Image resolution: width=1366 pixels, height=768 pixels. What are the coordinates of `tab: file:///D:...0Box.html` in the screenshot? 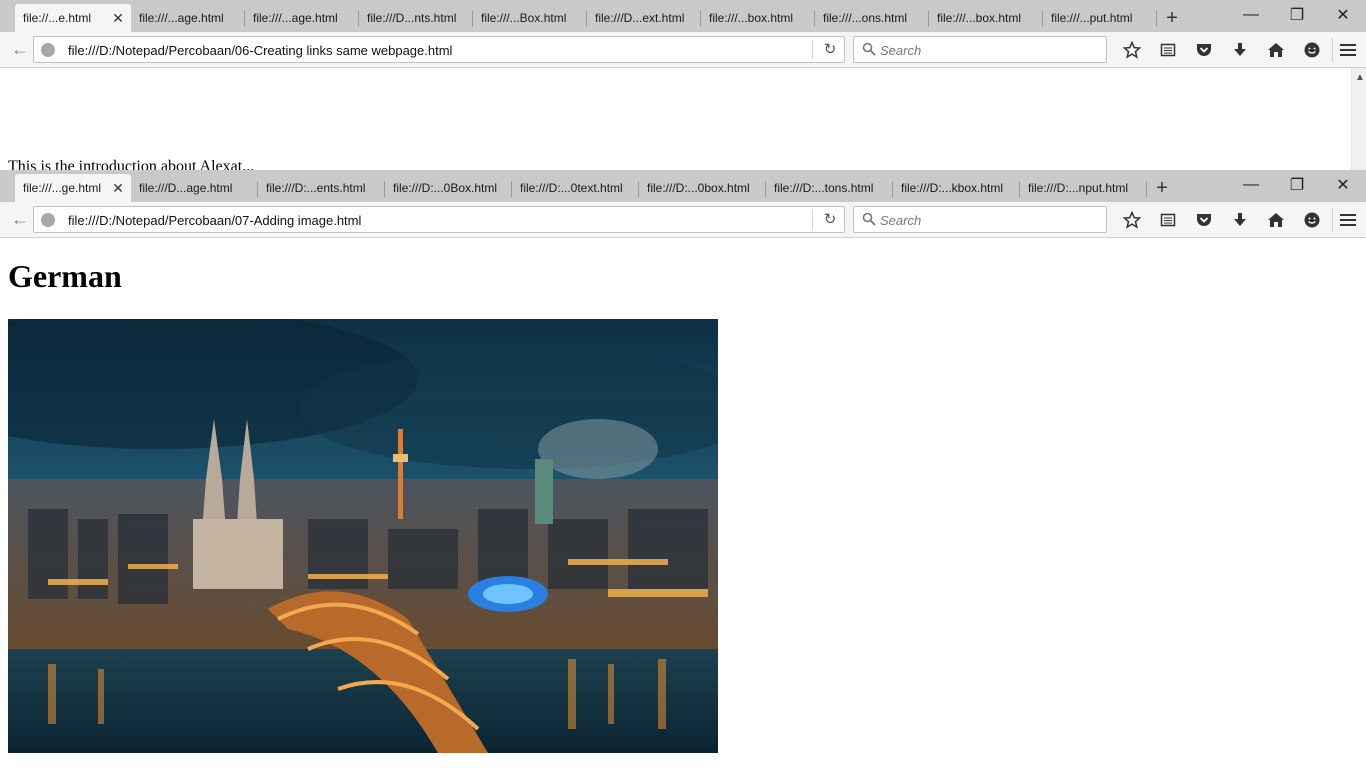 It's located at (448, 188).